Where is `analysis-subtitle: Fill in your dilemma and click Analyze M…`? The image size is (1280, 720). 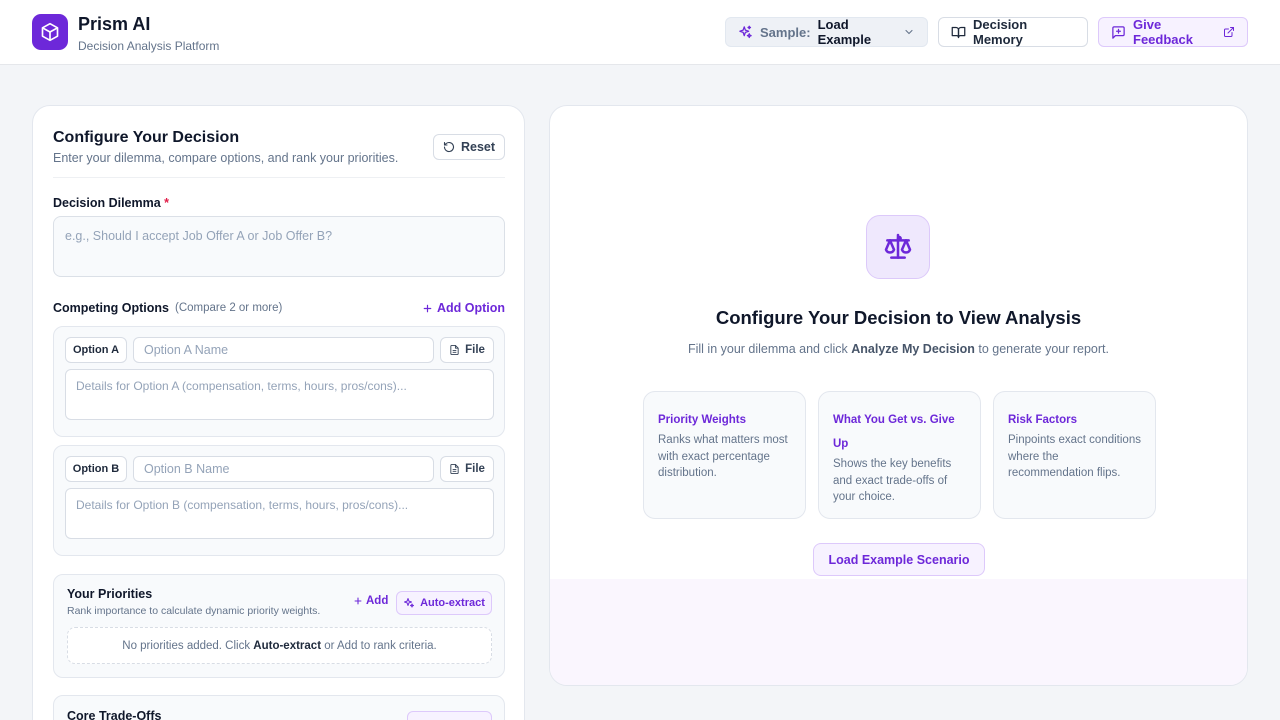
analysis-subtitle: Fill in your dilemma and click Analyze M… is located at coordinates (898, 349).